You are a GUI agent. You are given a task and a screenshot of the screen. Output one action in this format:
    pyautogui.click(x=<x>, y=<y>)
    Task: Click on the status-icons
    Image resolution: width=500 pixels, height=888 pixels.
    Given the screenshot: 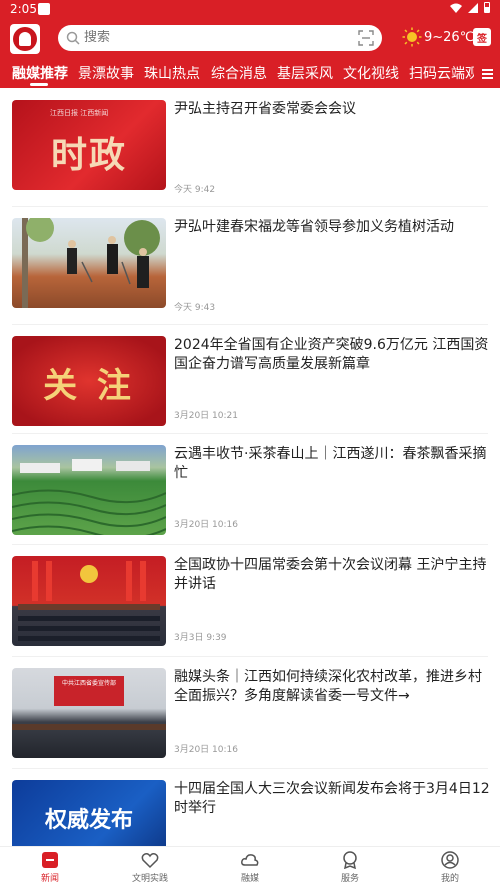 What is the action you would take?
    pyautogui.click(x=470, y=7)
    